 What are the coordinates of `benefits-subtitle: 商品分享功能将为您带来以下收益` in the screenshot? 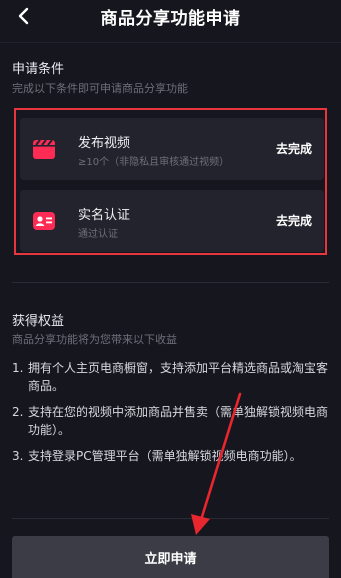 It's located at (94, 339).